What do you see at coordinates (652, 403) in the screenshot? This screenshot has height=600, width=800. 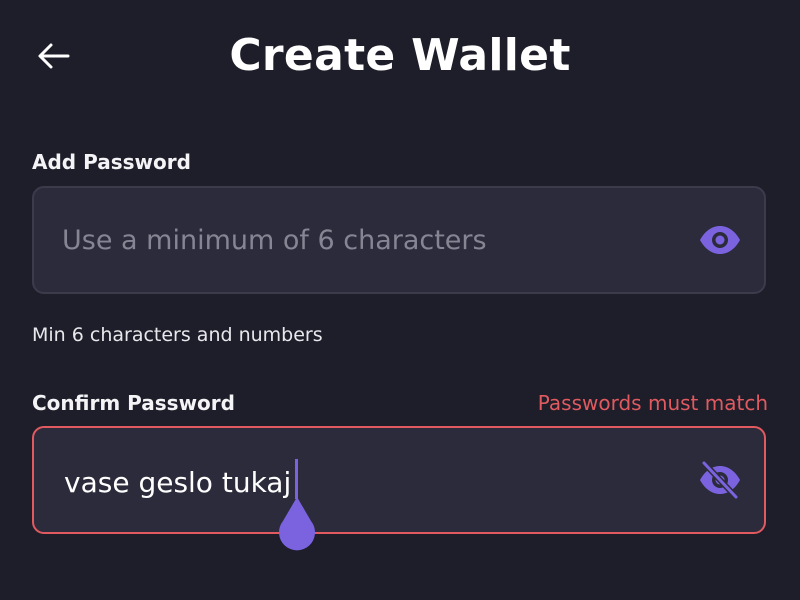 I see `error-message: Passwords must match` at bounding box center [652, 403].